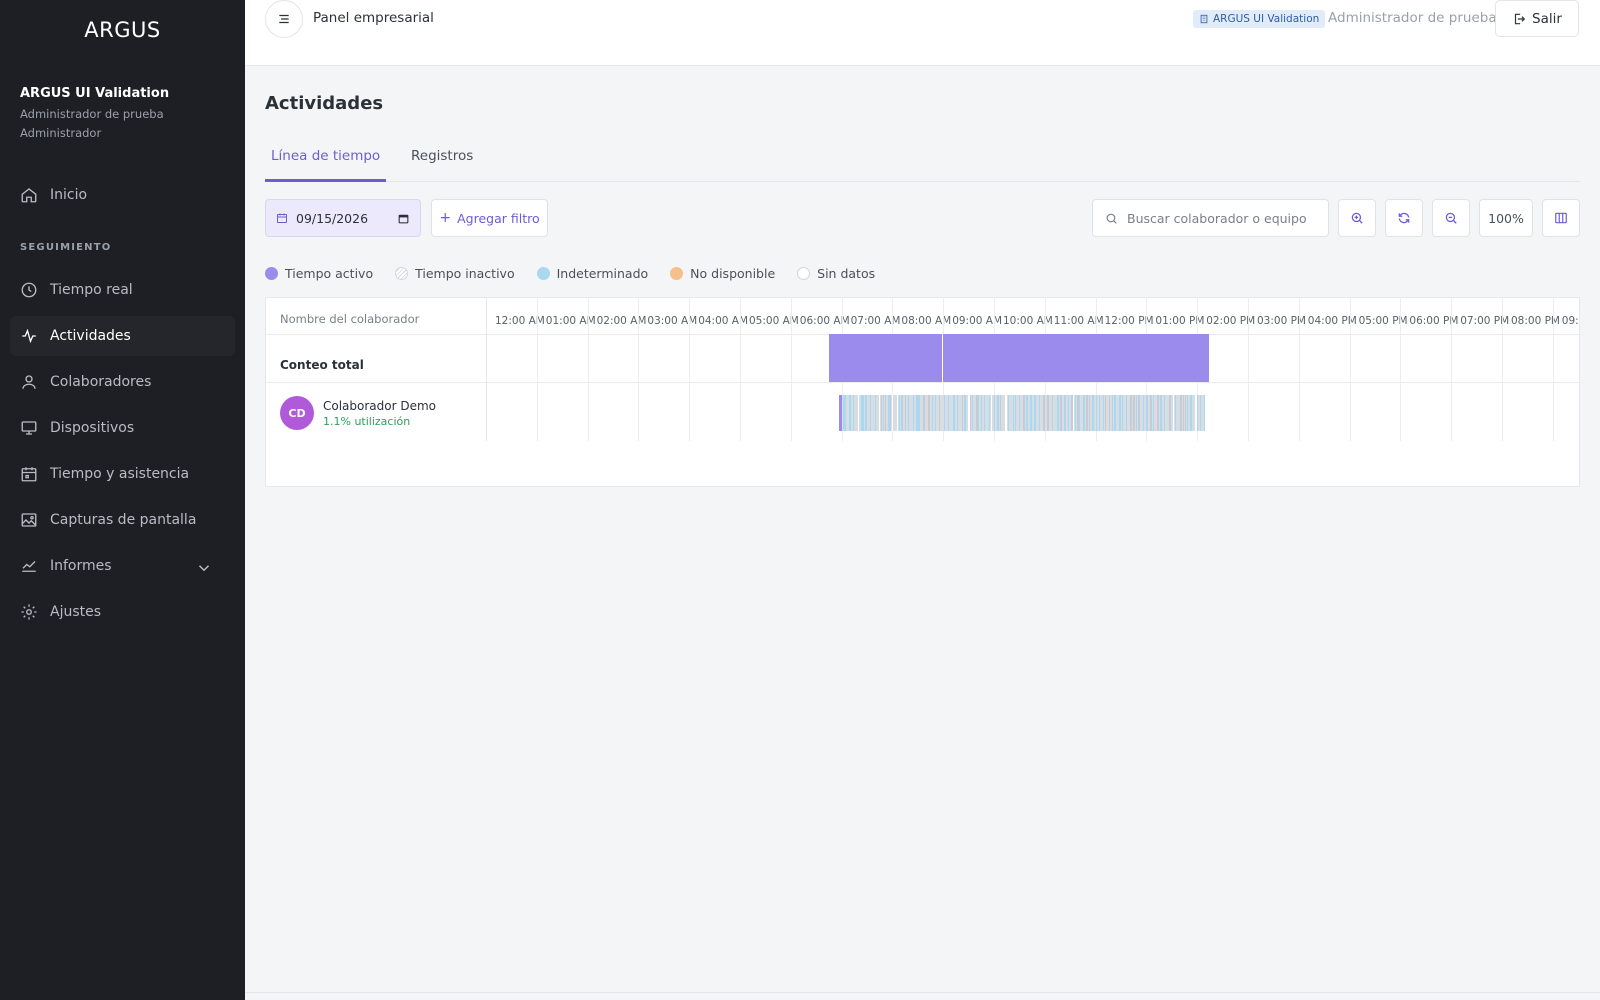 This screenshot has width=1600, height=1000. Describe the element at coordinates (29, 612) in the screenshot. I see `gear-icon` at that location.